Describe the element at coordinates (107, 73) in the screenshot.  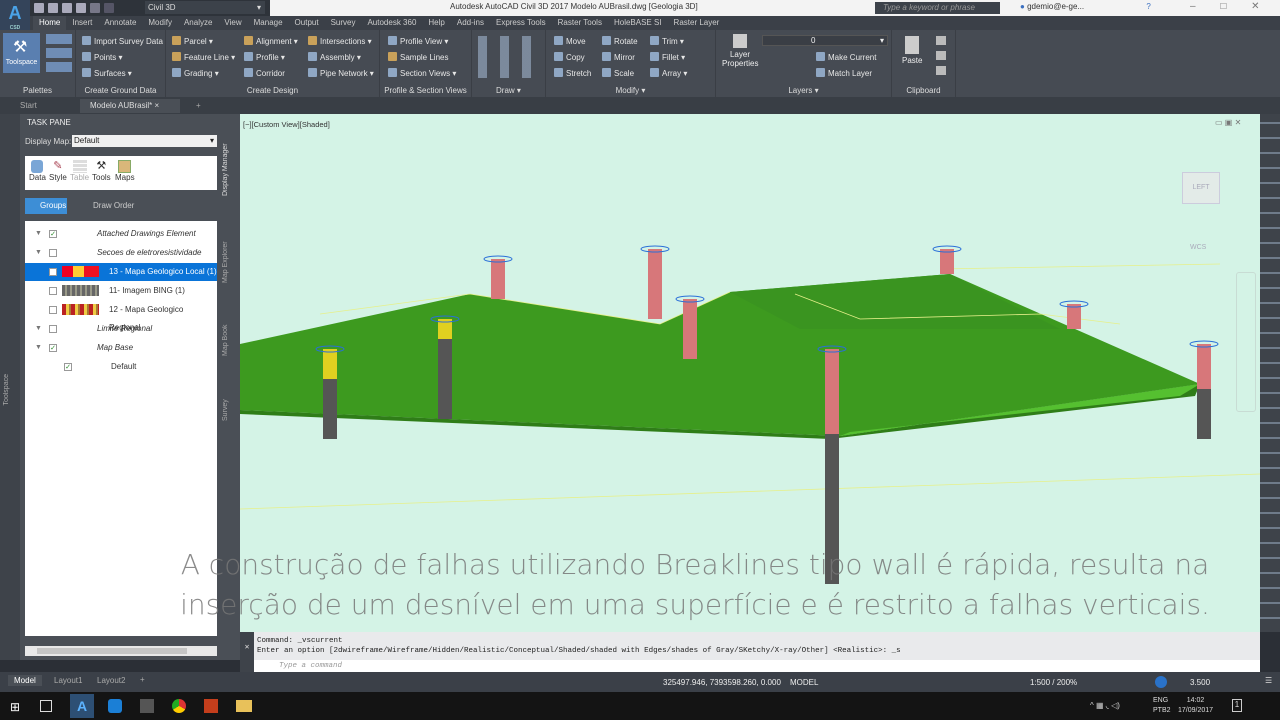
I see `surfaces-button: Surfaces ▾` at that location.